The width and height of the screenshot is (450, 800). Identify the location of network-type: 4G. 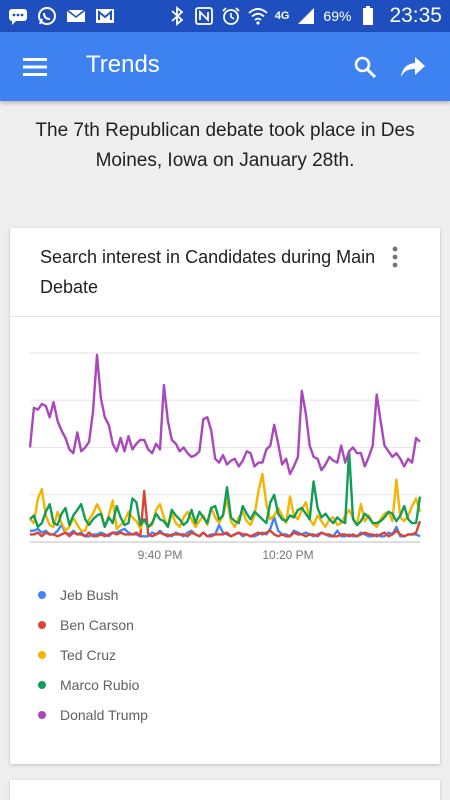
(282, 16).